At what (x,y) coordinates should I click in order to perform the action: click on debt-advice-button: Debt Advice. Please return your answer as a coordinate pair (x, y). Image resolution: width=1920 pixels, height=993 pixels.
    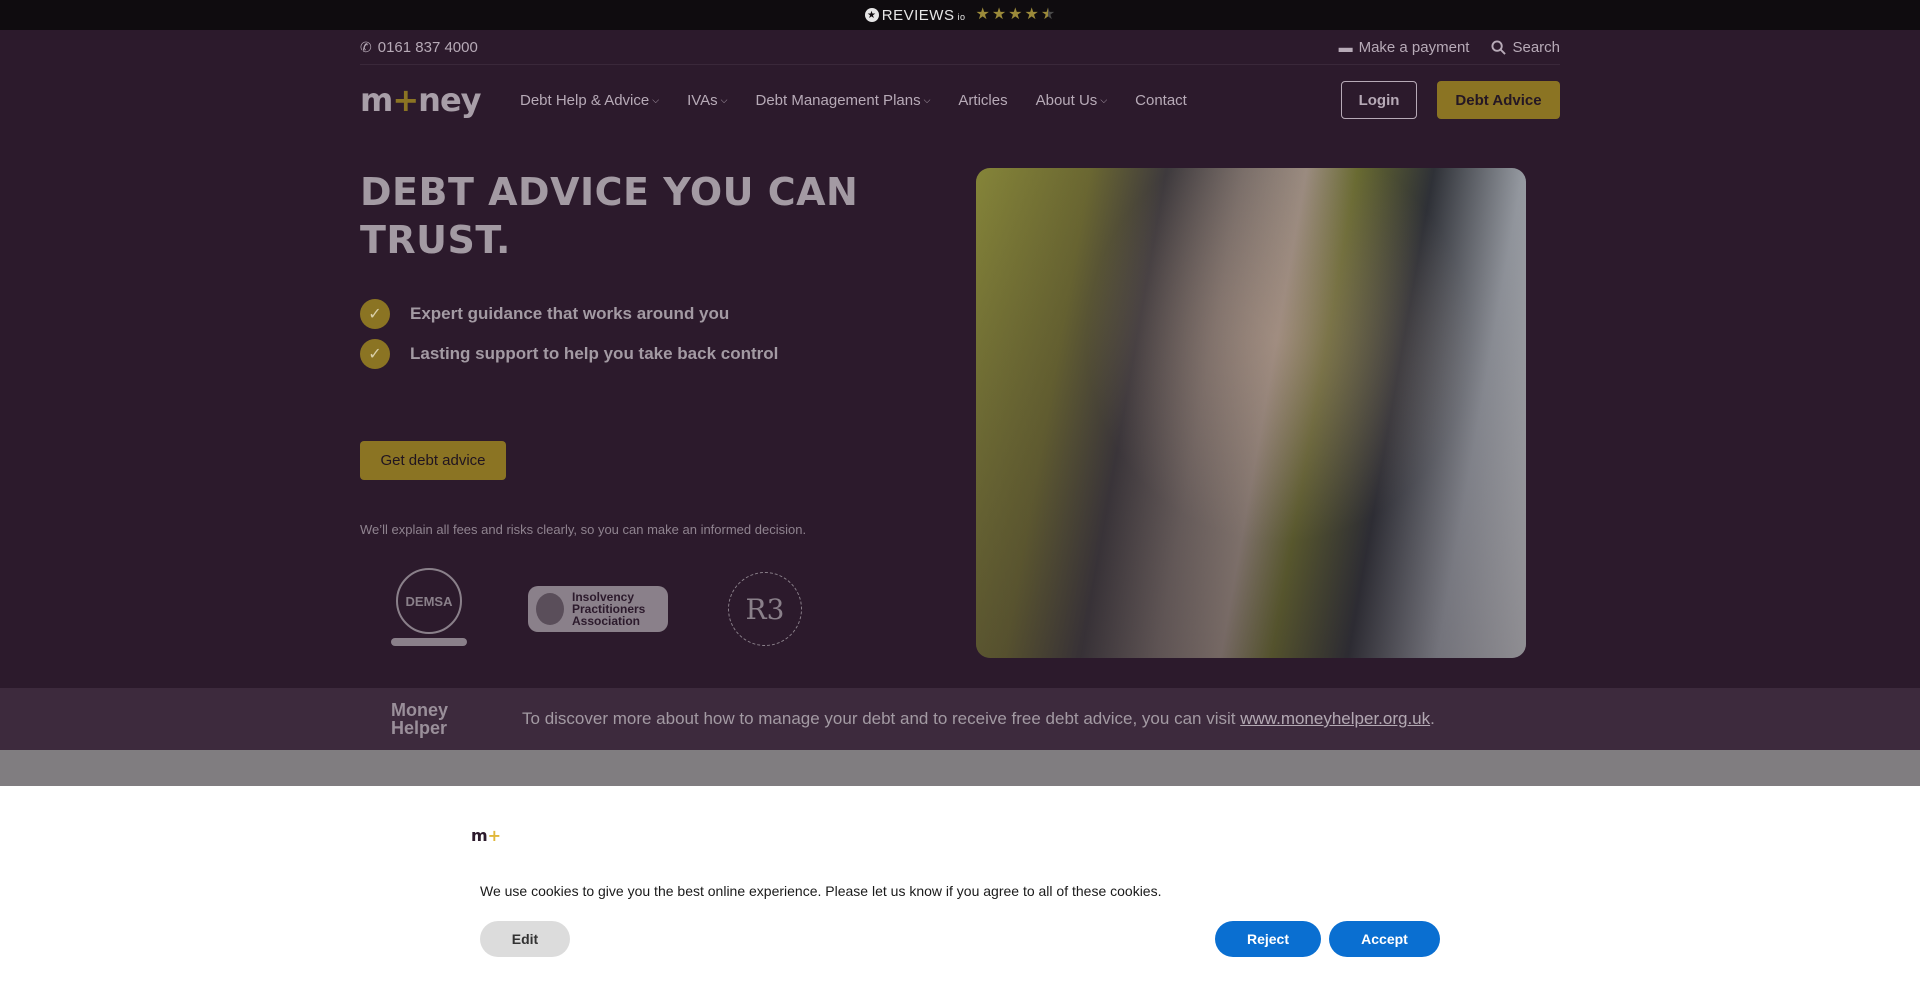
    Looking at the image, I should click on (1498, 100).